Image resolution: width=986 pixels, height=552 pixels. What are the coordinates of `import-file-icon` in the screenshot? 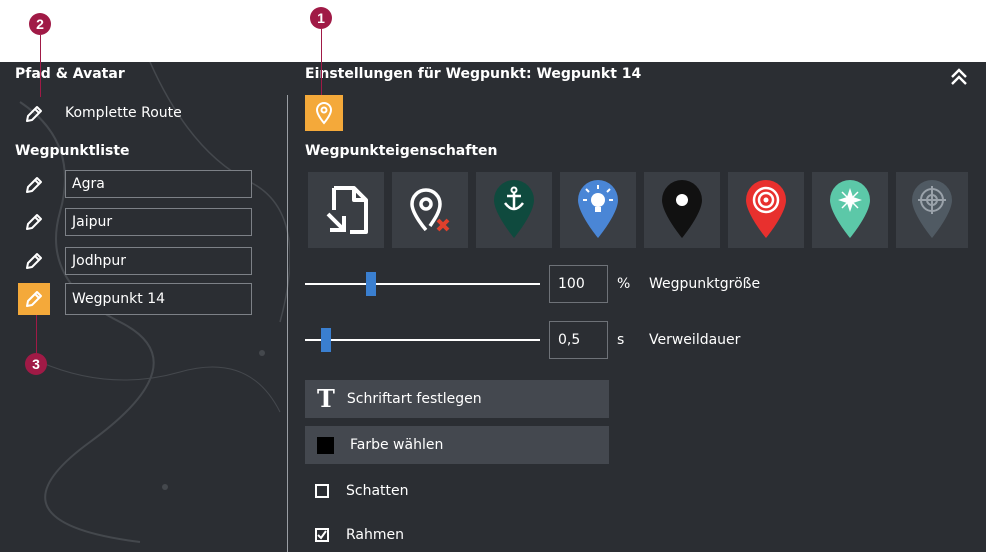 It's located at (347, 210).